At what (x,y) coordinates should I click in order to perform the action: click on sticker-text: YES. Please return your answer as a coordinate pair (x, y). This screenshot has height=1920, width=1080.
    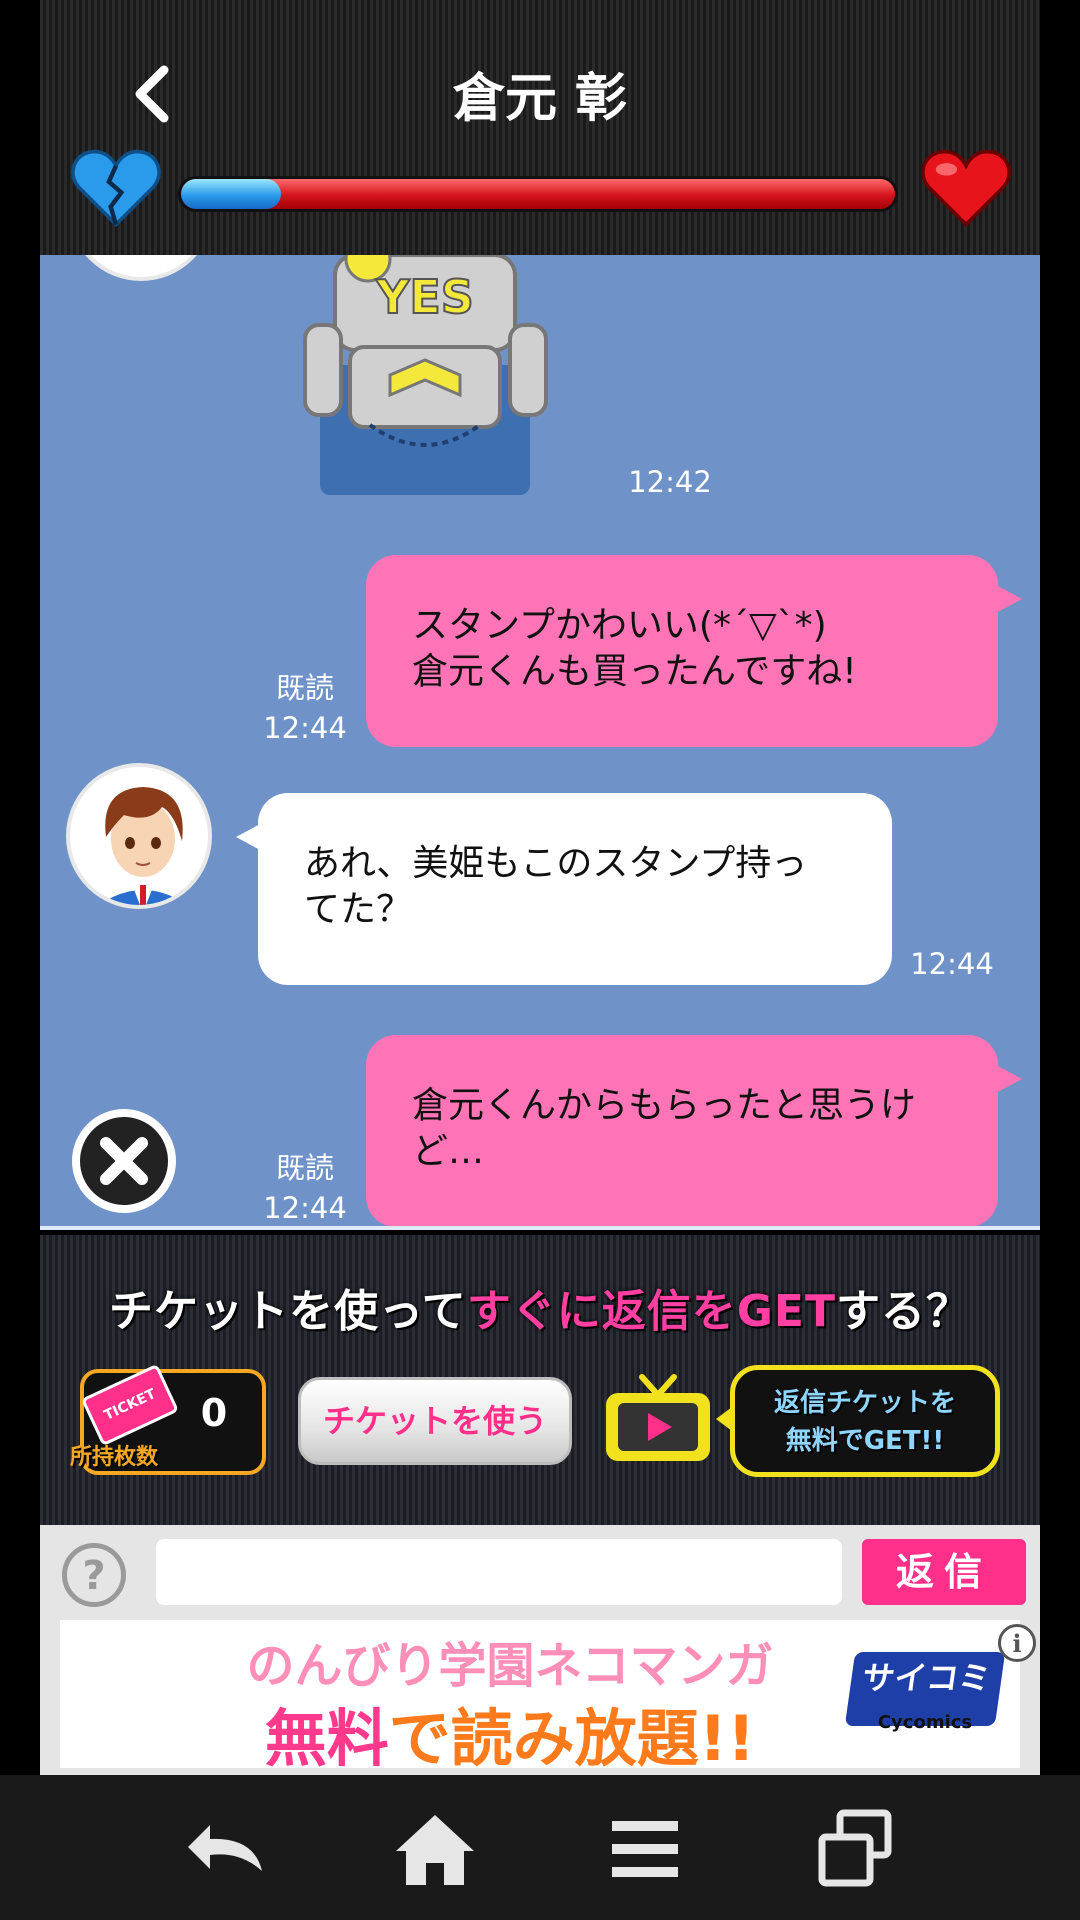
    Looking at the image, I should click on (424, 297).